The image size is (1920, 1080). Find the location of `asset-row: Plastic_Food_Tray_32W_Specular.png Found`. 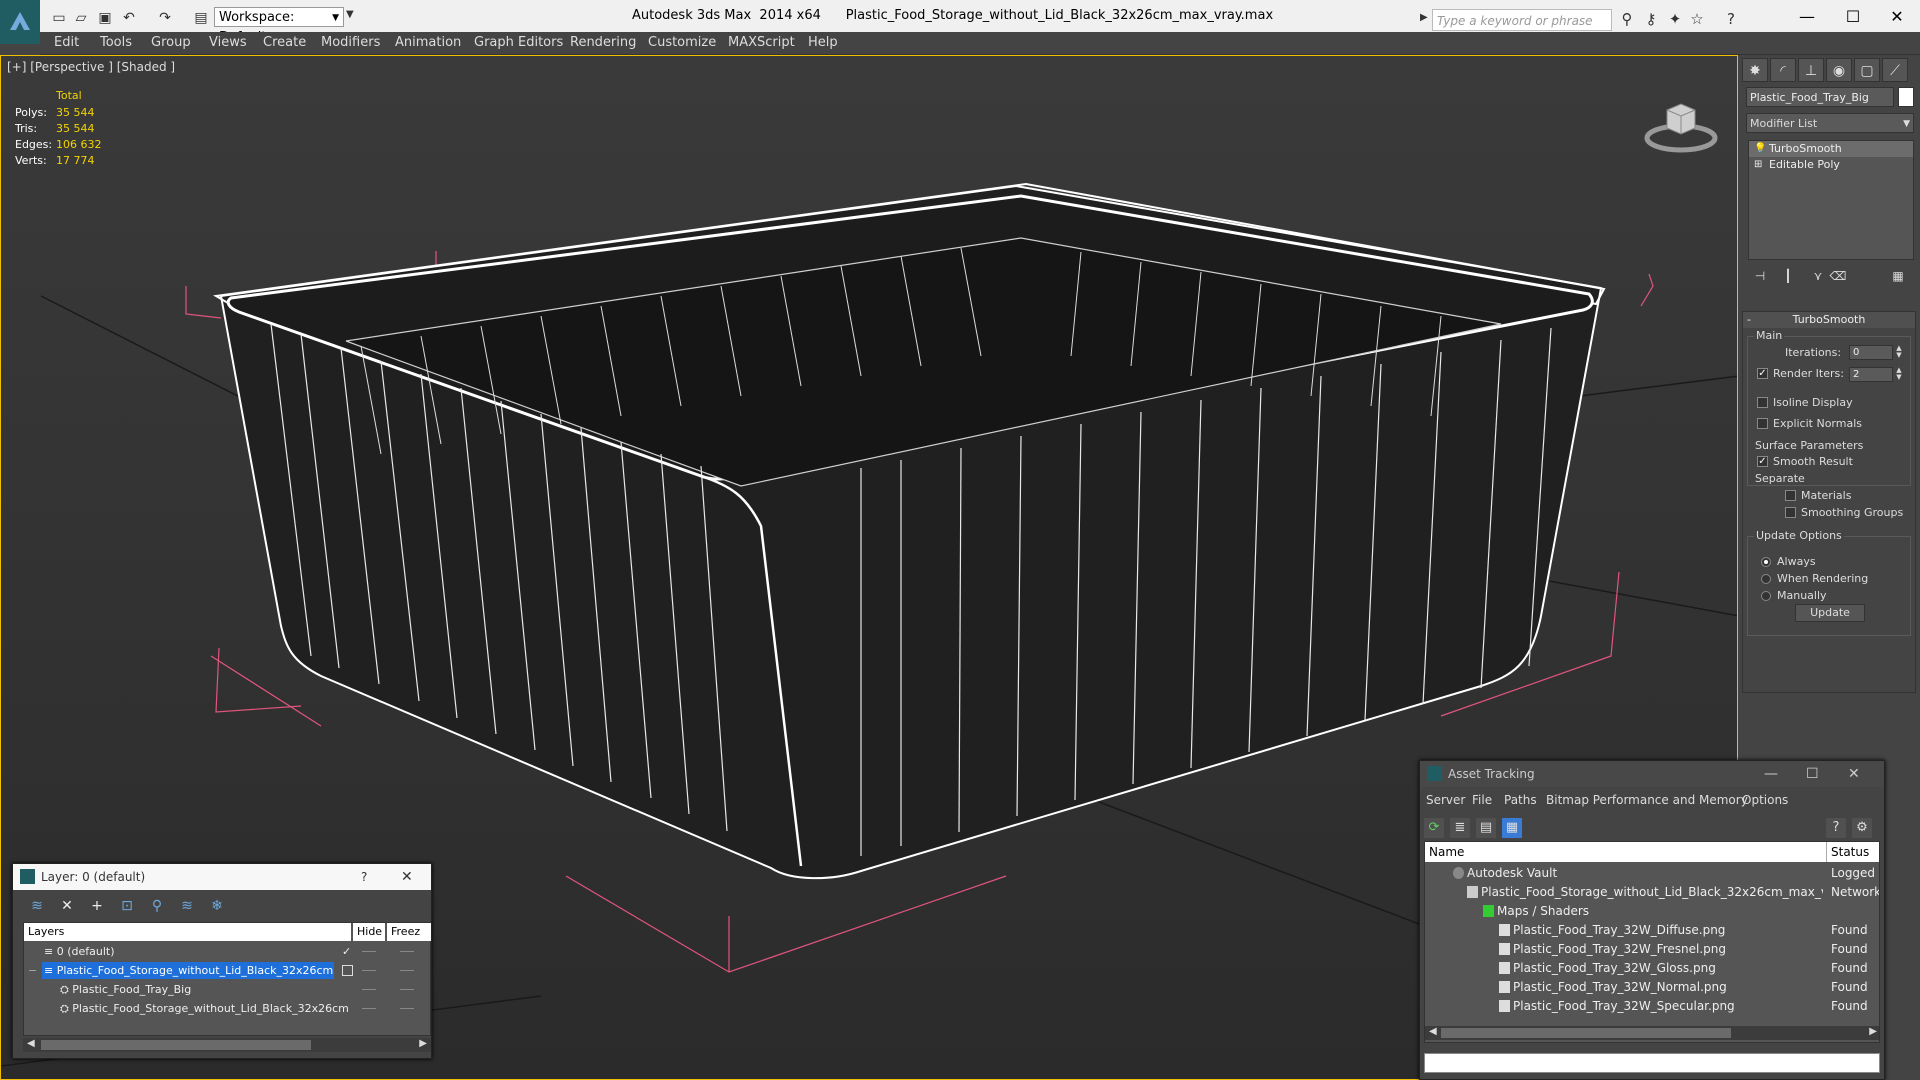

asset-row: Plastic_Food_Tray_32W_Specular.png Found is located at coordinates (1652, 1006).